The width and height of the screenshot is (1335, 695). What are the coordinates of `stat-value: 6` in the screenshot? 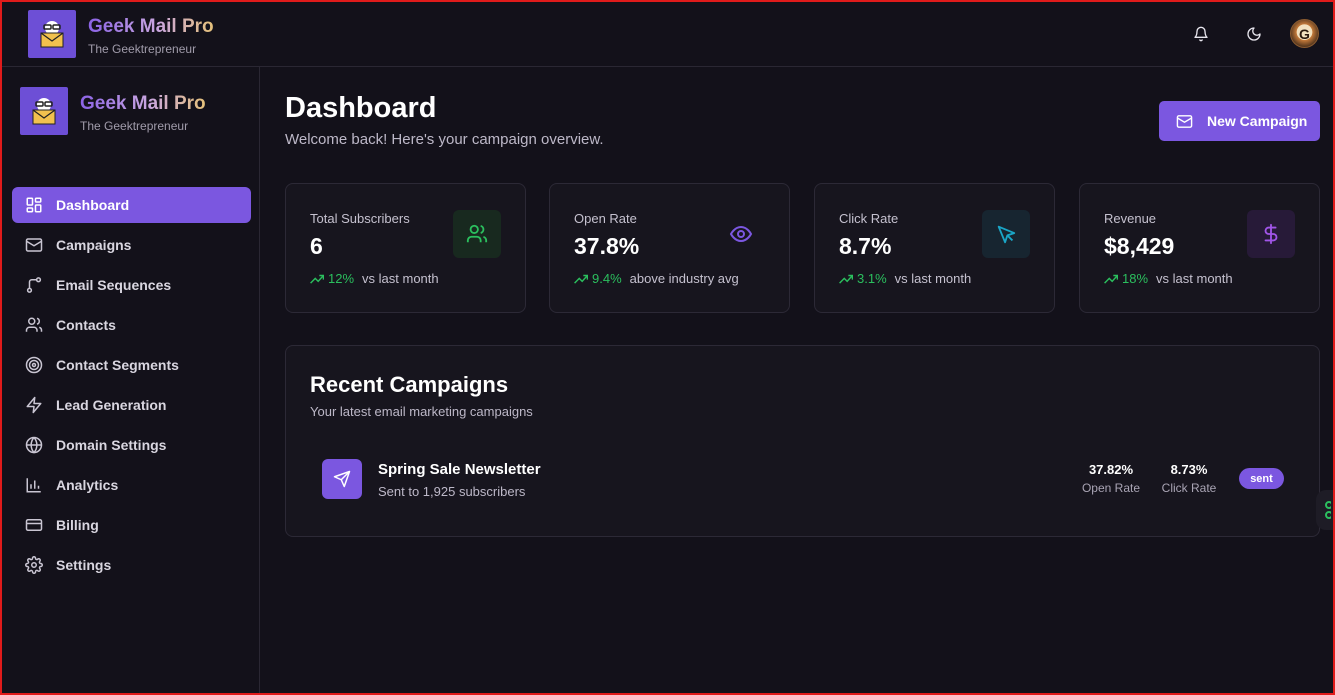 It's located at (316, 246).